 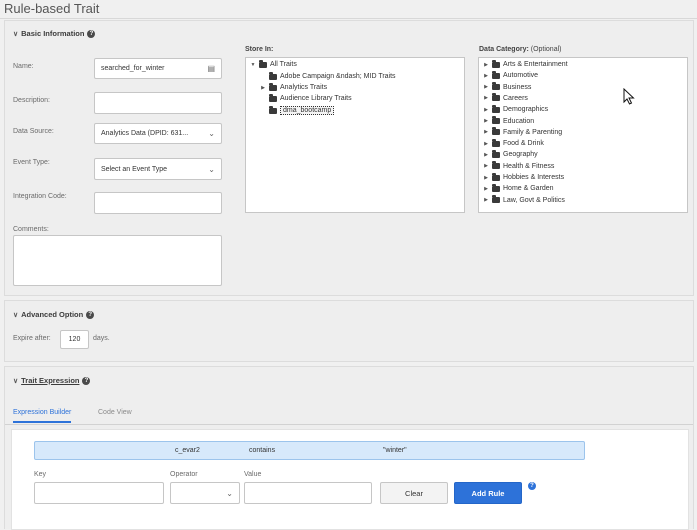 What do you see at coordinates (510, 153) in the screenshot?
I see `category-item: ▶ Geography` at bounding box center [510, 153].